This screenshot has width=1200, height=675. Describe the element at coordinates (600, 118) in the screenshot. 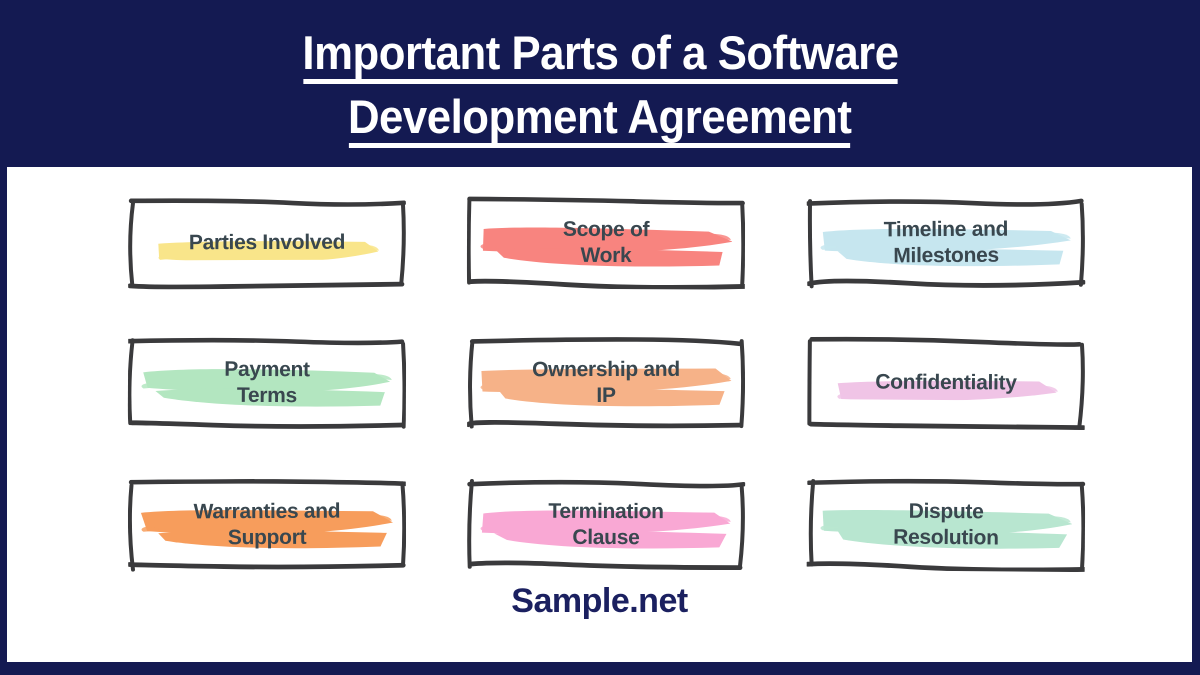

I see `page-title-line-2: Development Agreement` at that location.